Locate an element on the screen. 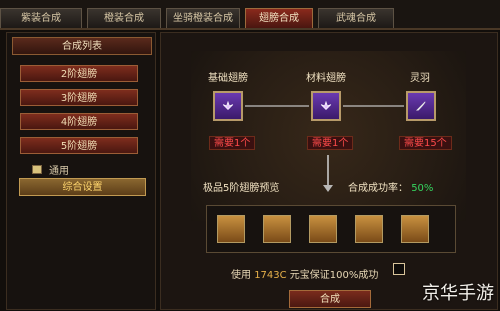  feather-need: 需要15个 is located at coordinates (425, 143).